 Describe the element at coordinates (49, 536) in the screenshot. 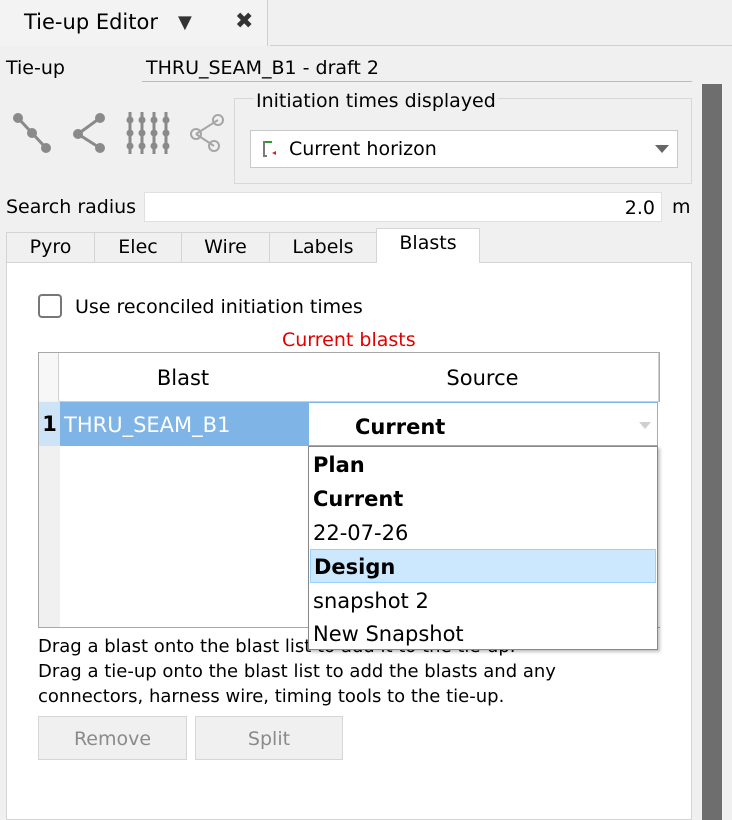

I see `row-header-column` at that location.